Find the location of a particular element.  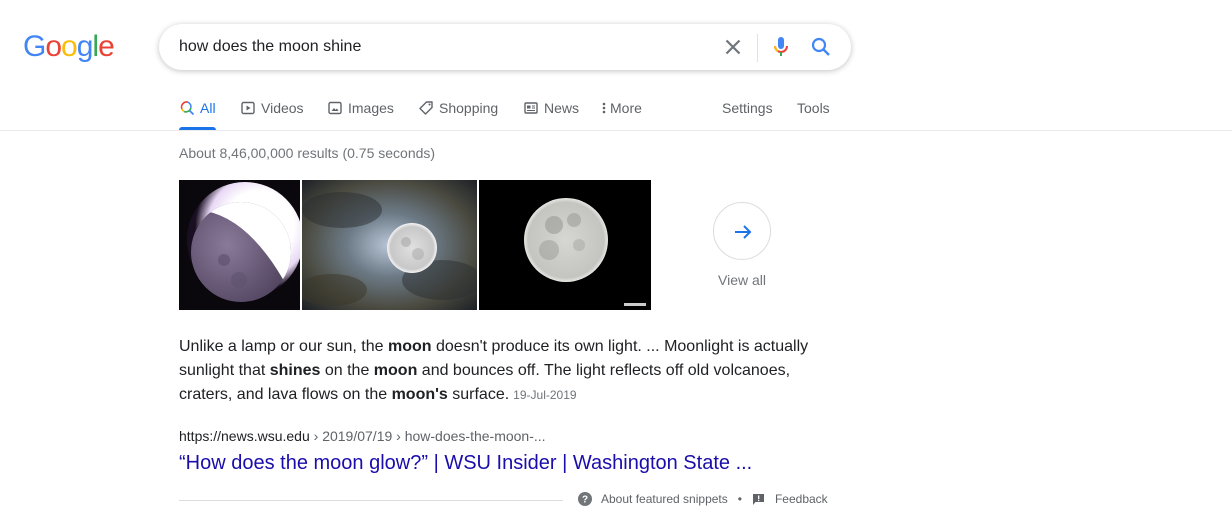

image-icon is located at coordinates (335, 108).